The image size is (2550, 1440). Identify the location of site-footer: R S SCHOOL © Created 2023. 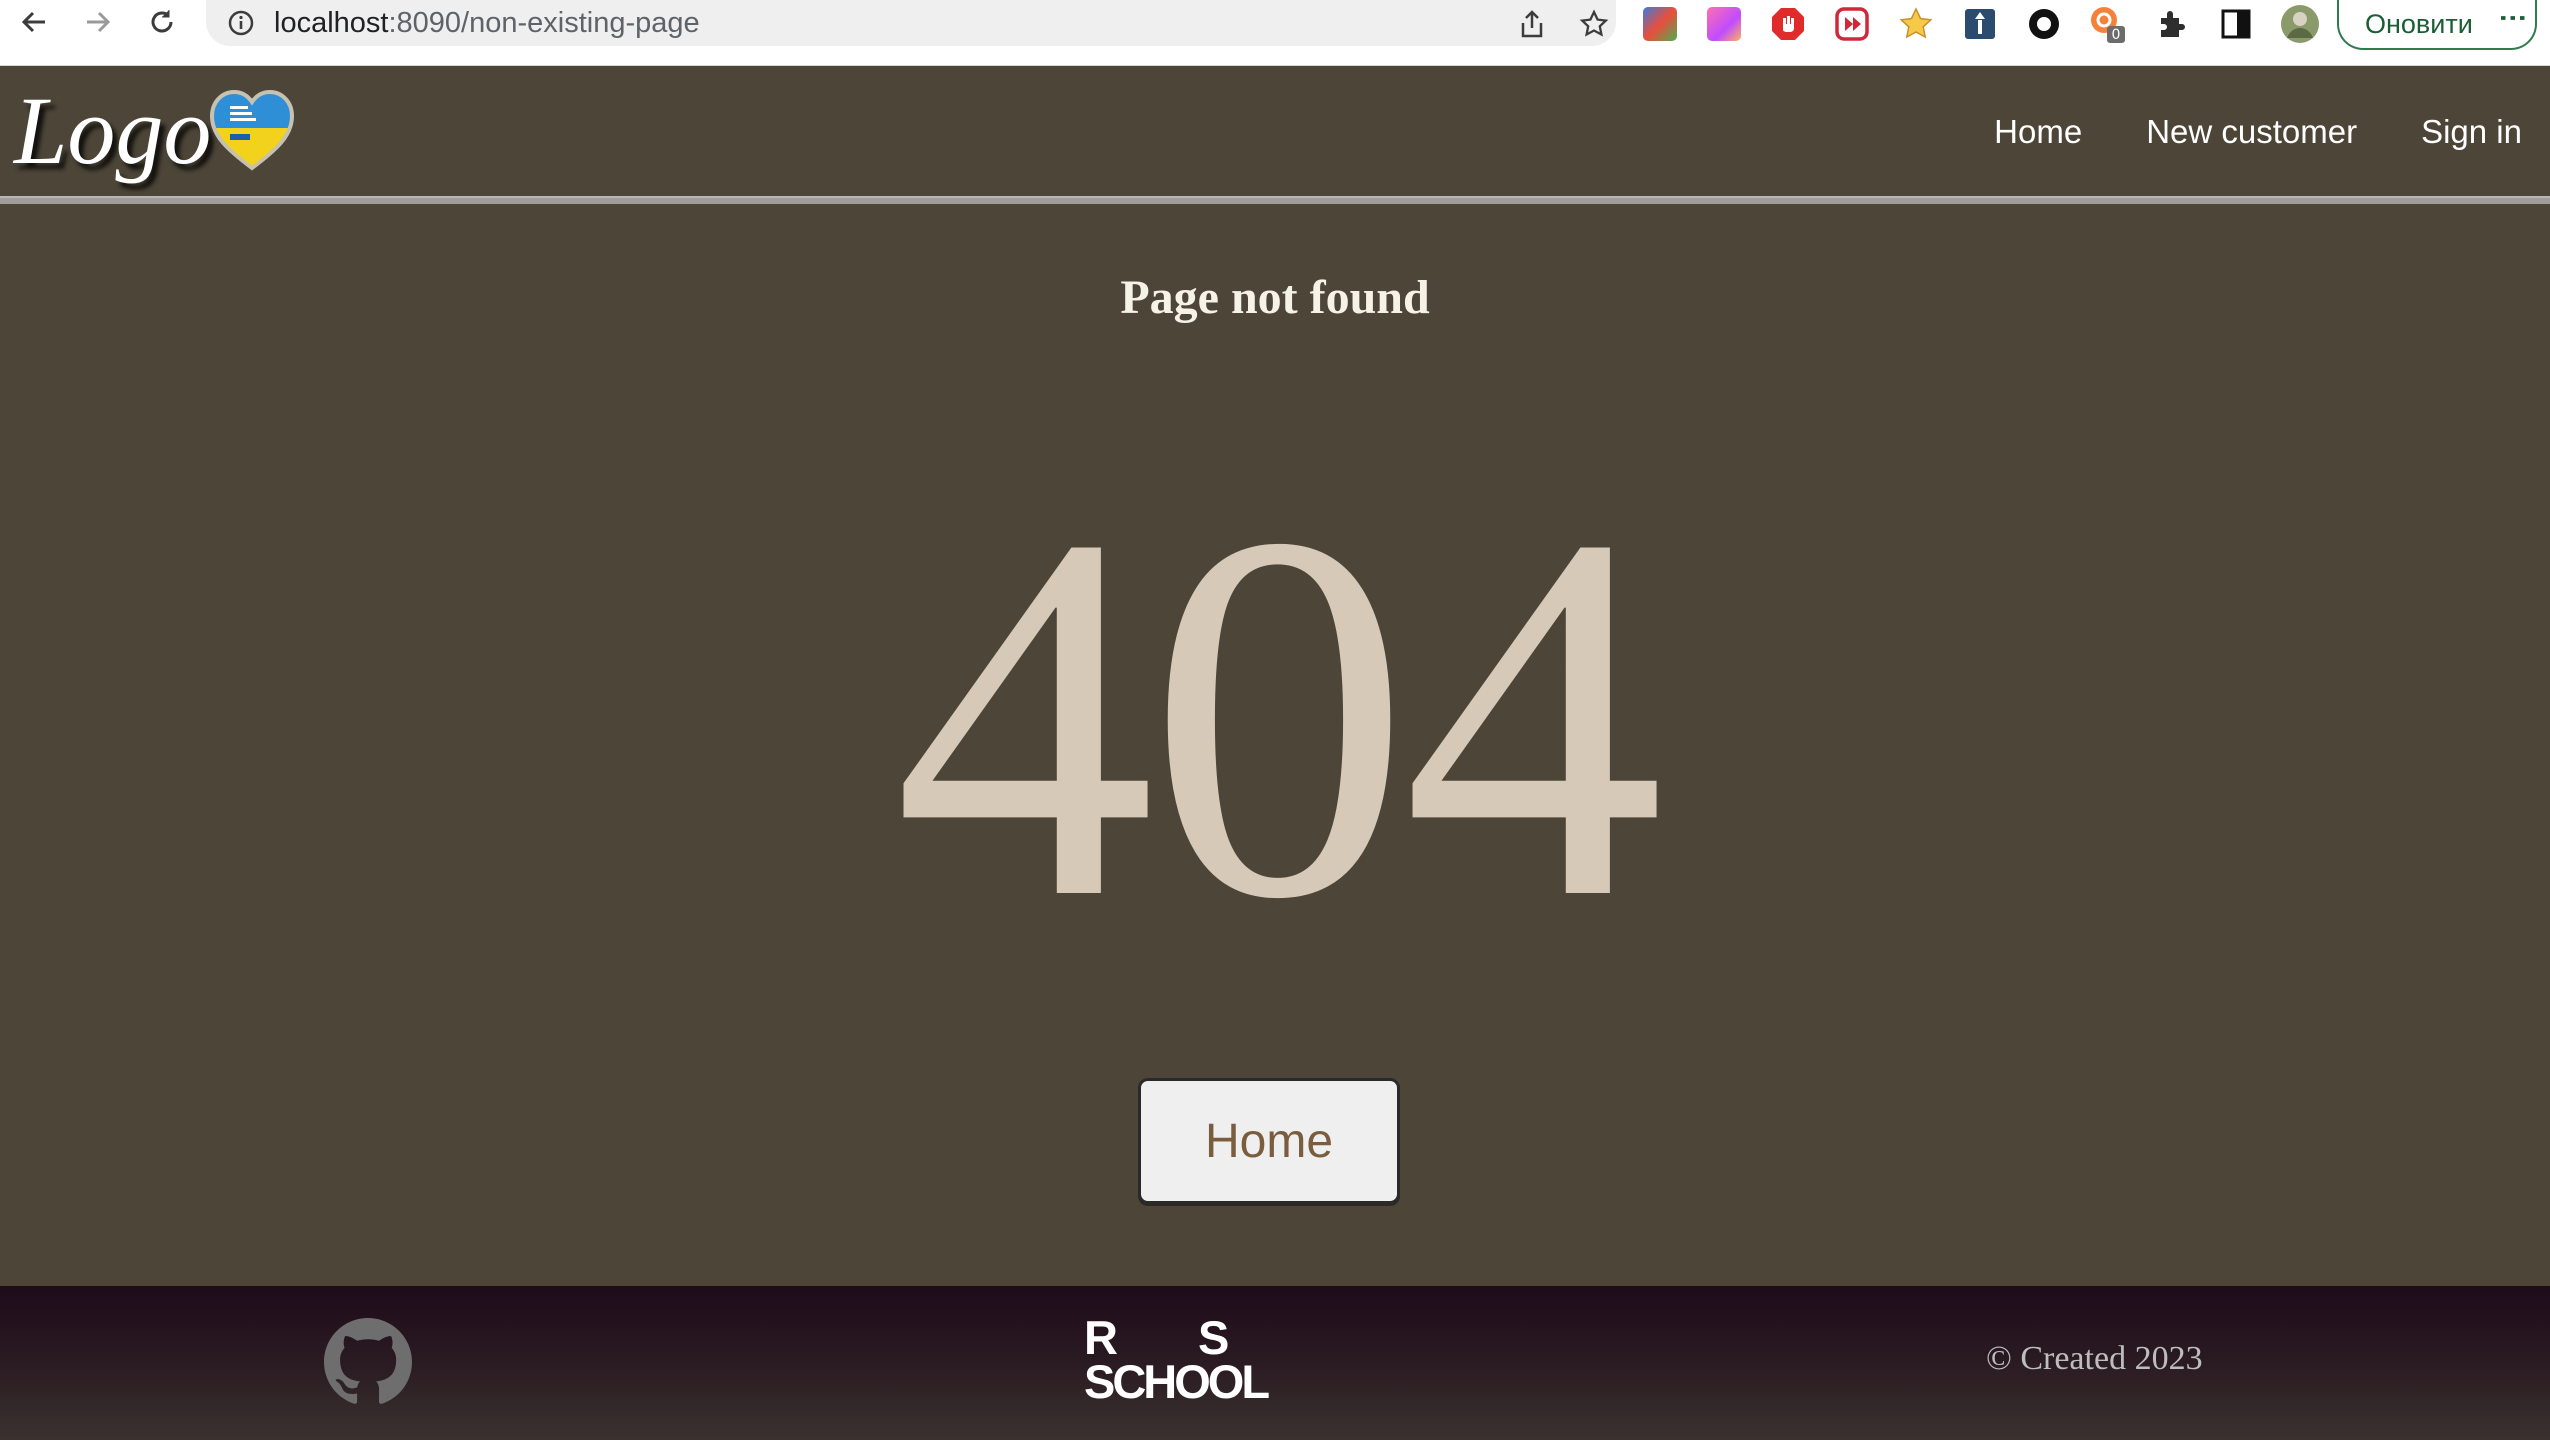
(1275, 1363).